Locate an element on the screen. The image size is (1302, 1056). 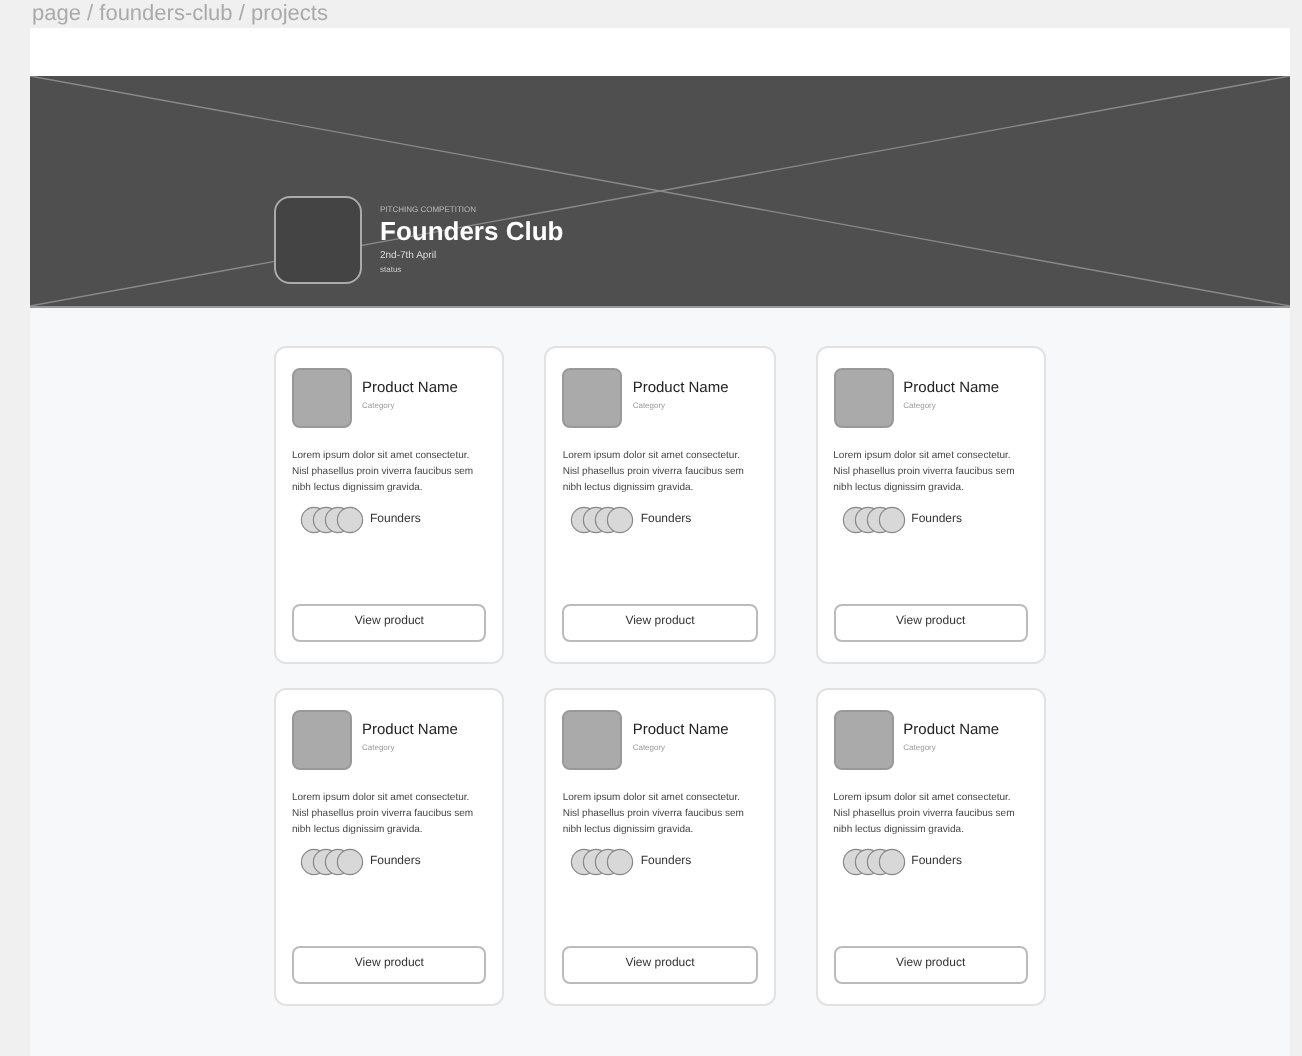
club-logo is located at coordinates (318, 240).